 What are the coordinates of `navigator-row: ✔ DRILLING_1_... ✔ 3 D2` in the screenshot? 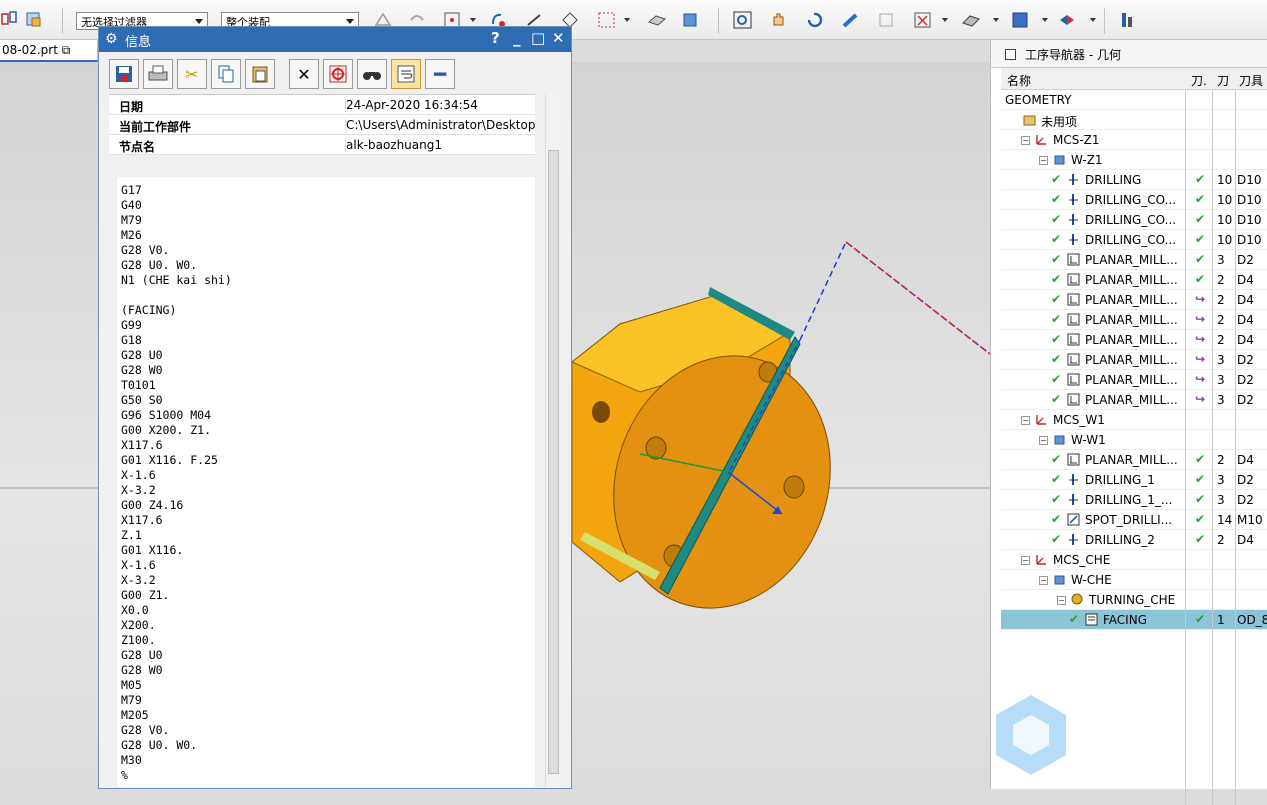 It's located at (1134, 500).